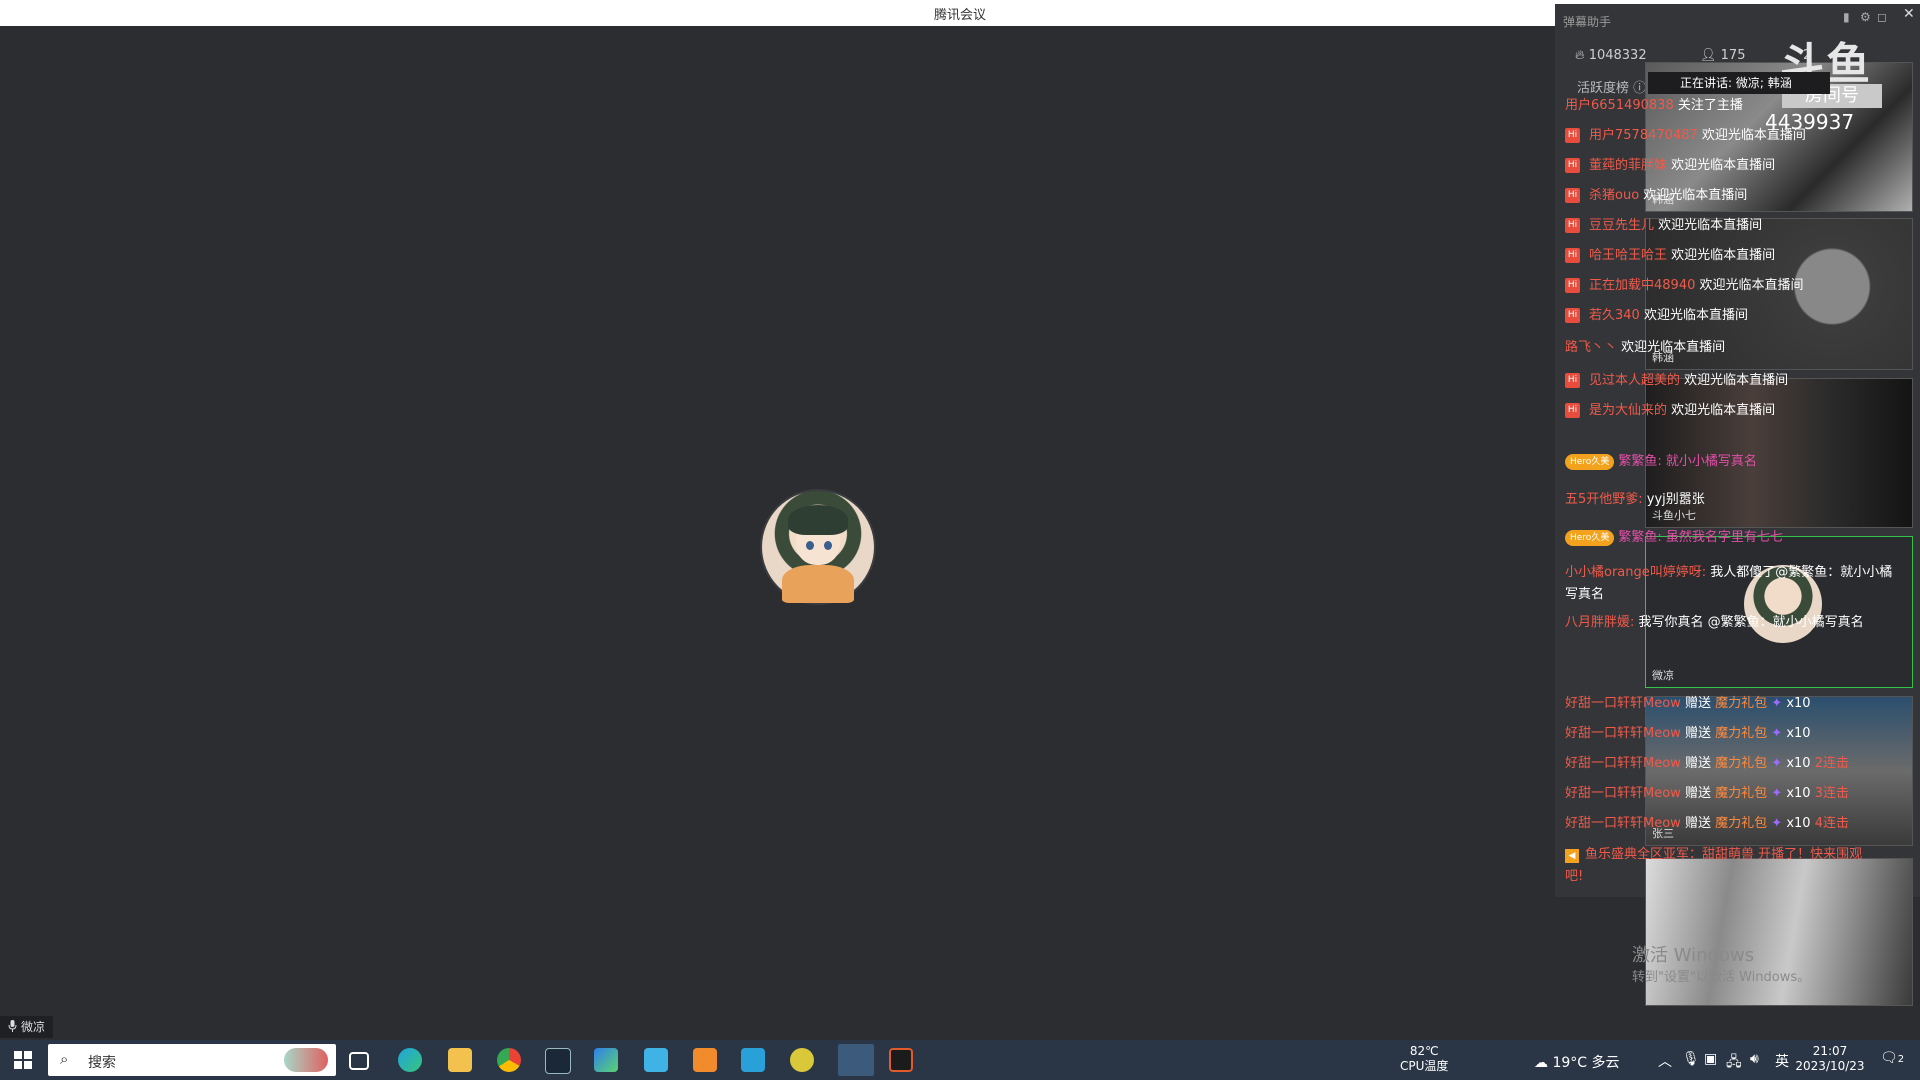 This screenshot has height=1080, width=1920. I want to click on steam-icon, so click(558, 1061).